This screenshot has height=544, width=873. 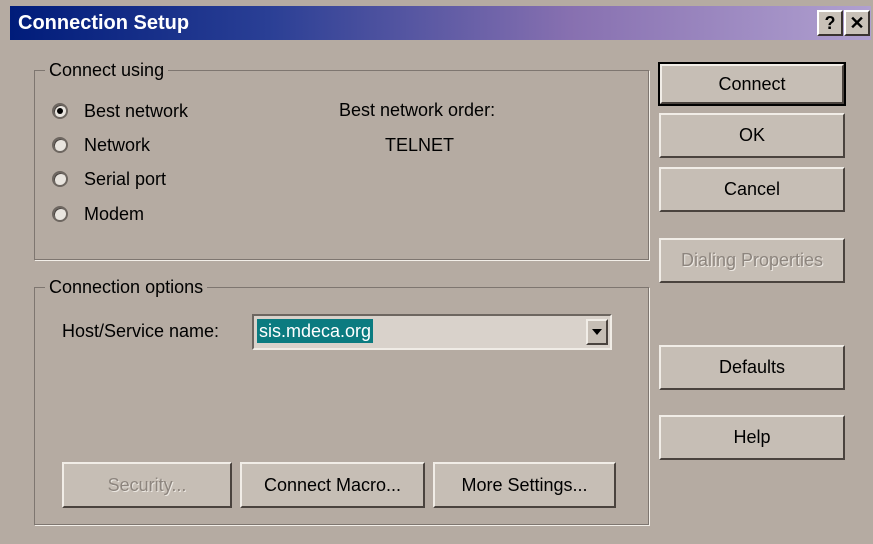 I want to click on chevron-down-icon, so click(x=597, y=332).